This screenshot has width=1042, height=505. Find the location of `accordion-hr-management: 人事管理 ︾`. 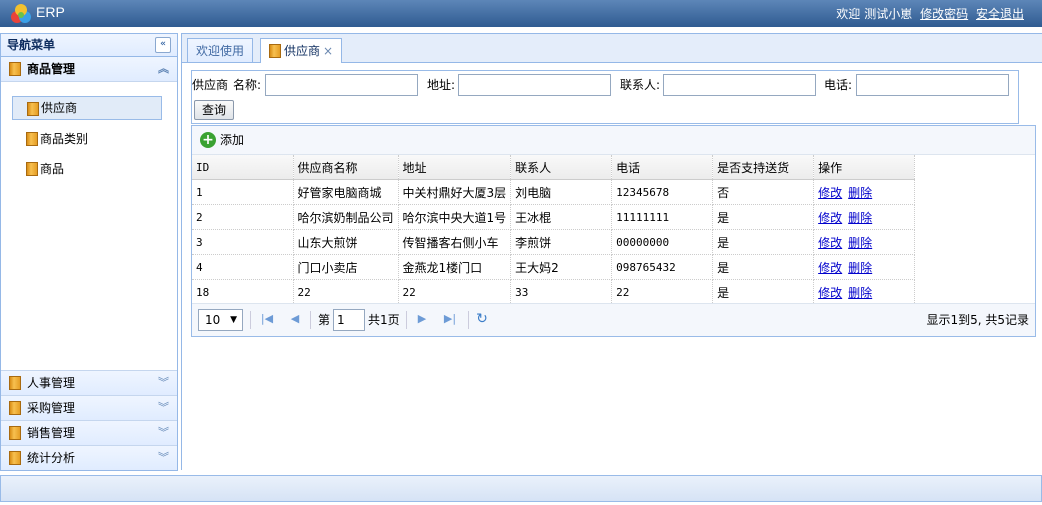

accordion-hr-management: 人事管理 ︾ is located at coordinates (89, 383).